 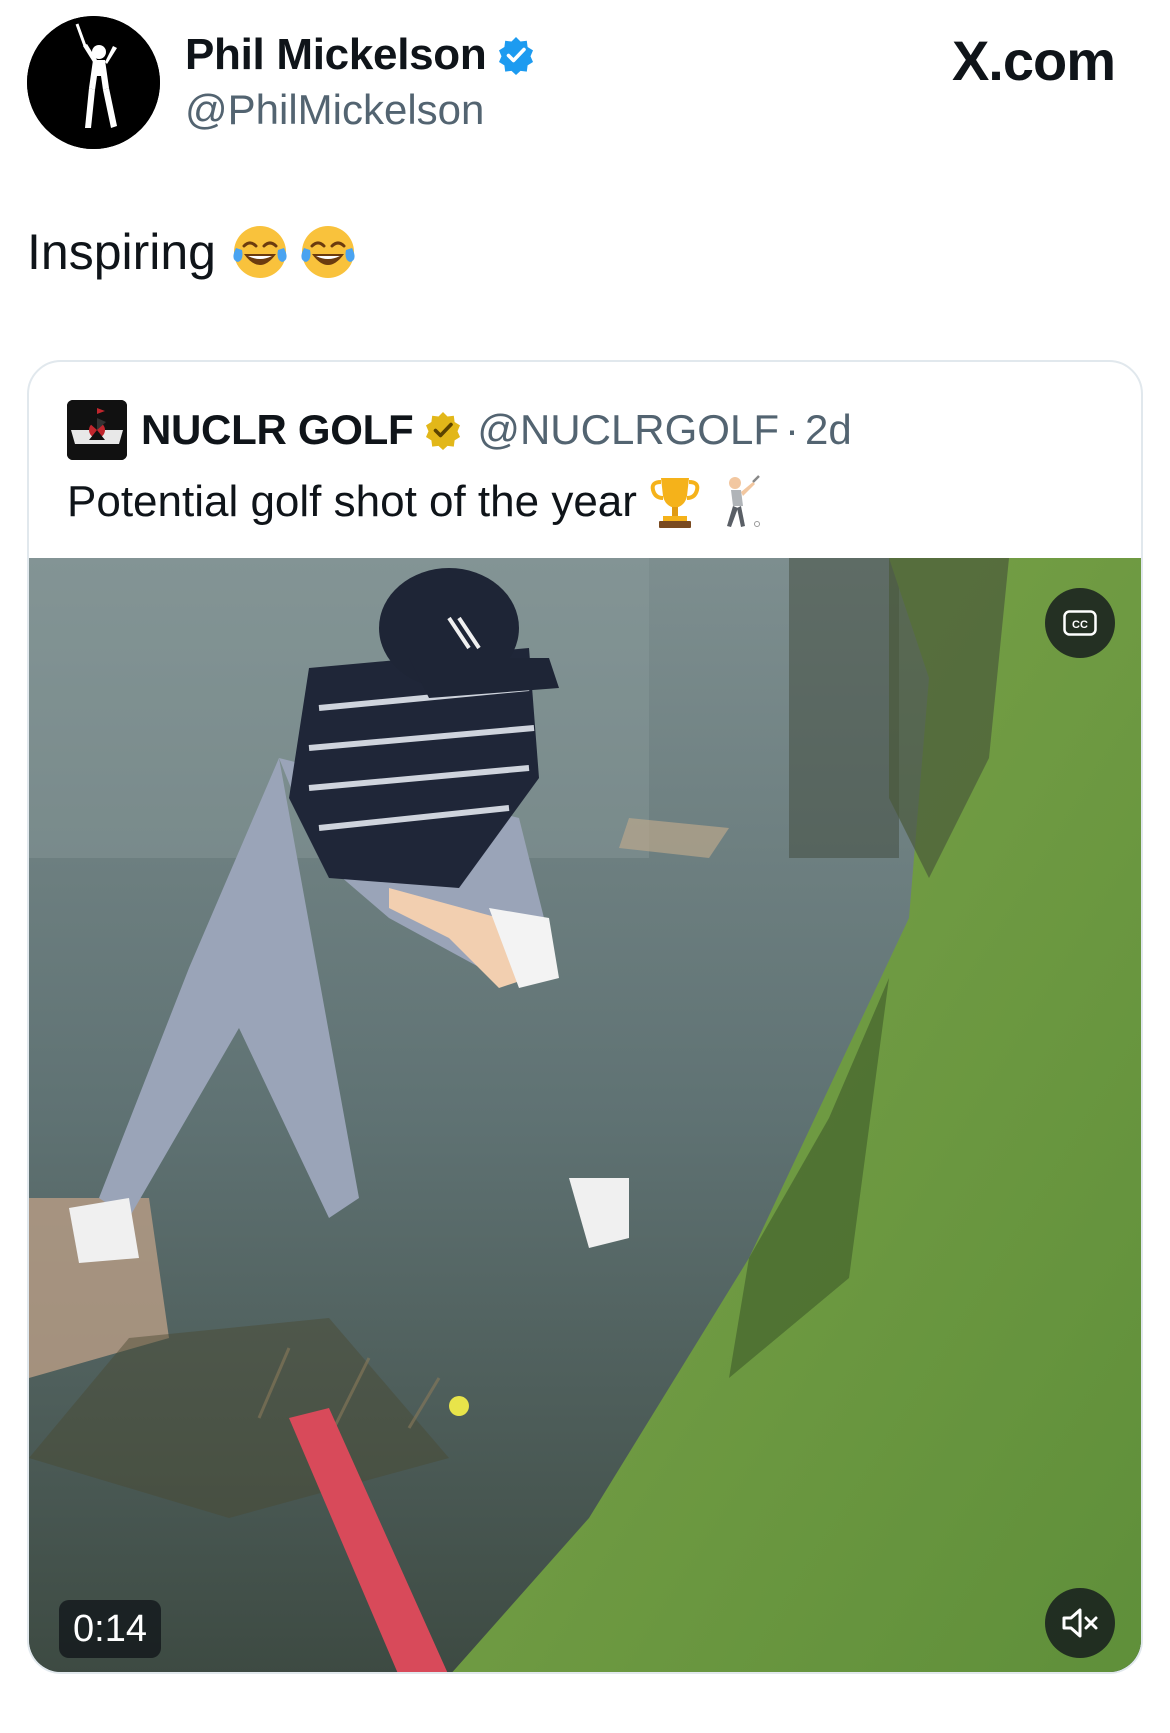 What do you see at coordinates (516, 55) in the screenshot?
I see `verified-badge-icon` at bounding box center [516, 55].